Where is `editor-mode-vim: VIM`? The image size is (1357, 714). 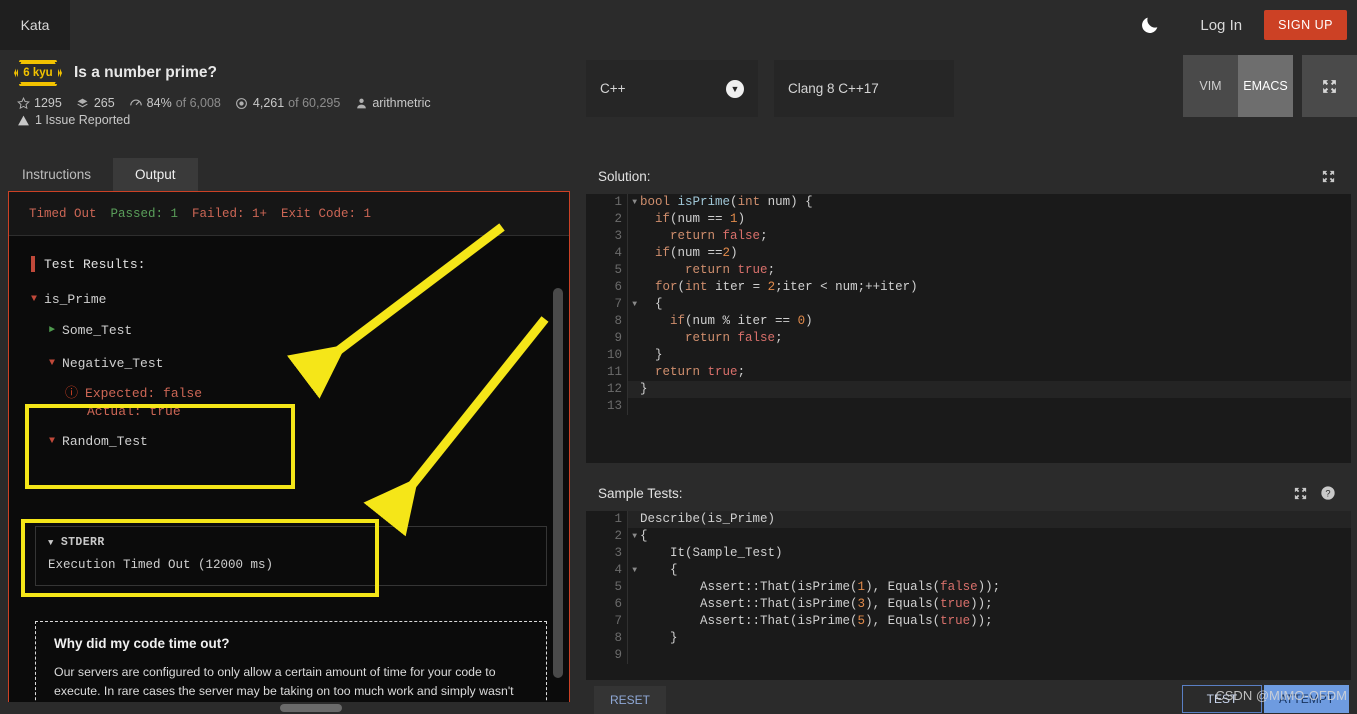
editor-mode-vim: VIM is located at coordinates (1210, 86).